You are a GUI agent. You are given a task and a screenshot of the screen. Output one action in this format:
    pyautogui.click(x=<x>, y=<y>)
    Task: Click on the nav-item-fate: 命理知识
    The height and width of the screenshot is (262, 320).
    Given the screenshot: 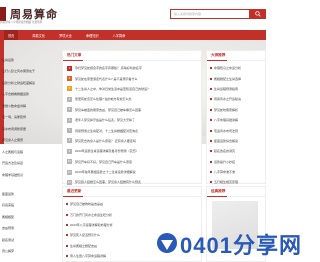 What is the action you would take?
    pyautogui.click(x=92, y=35)
    